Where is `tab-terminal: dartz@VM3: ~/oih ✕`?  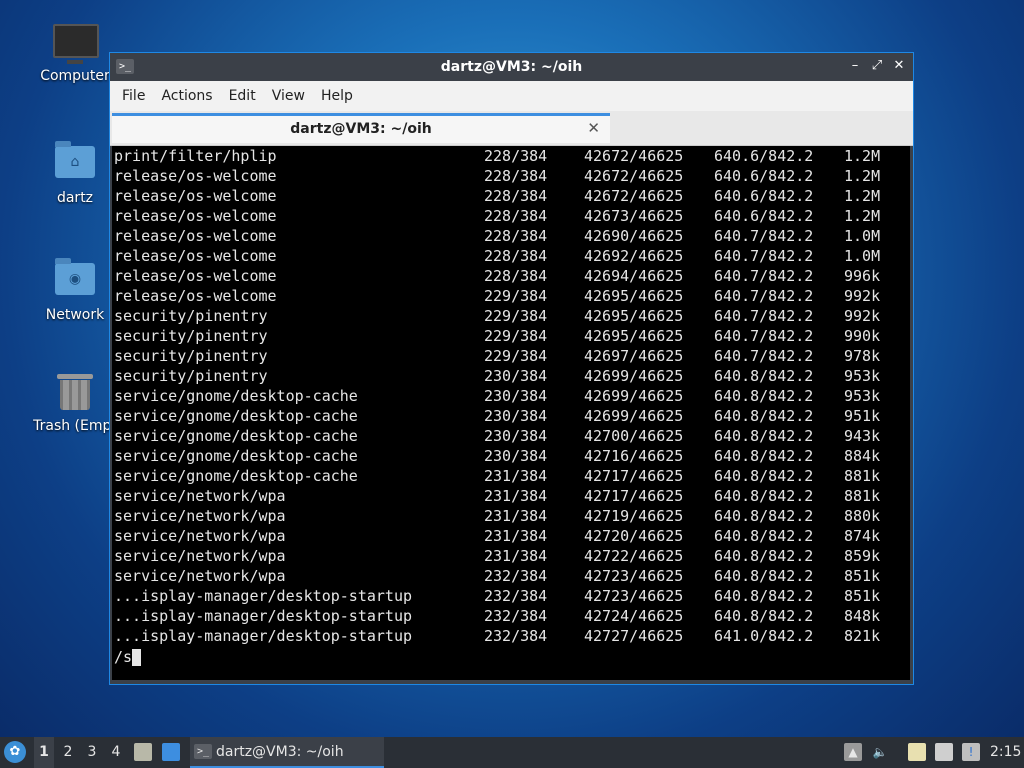 tab-terminal: dartz@VM3: ~/oih ✕ is located at coordinates (361, 128).